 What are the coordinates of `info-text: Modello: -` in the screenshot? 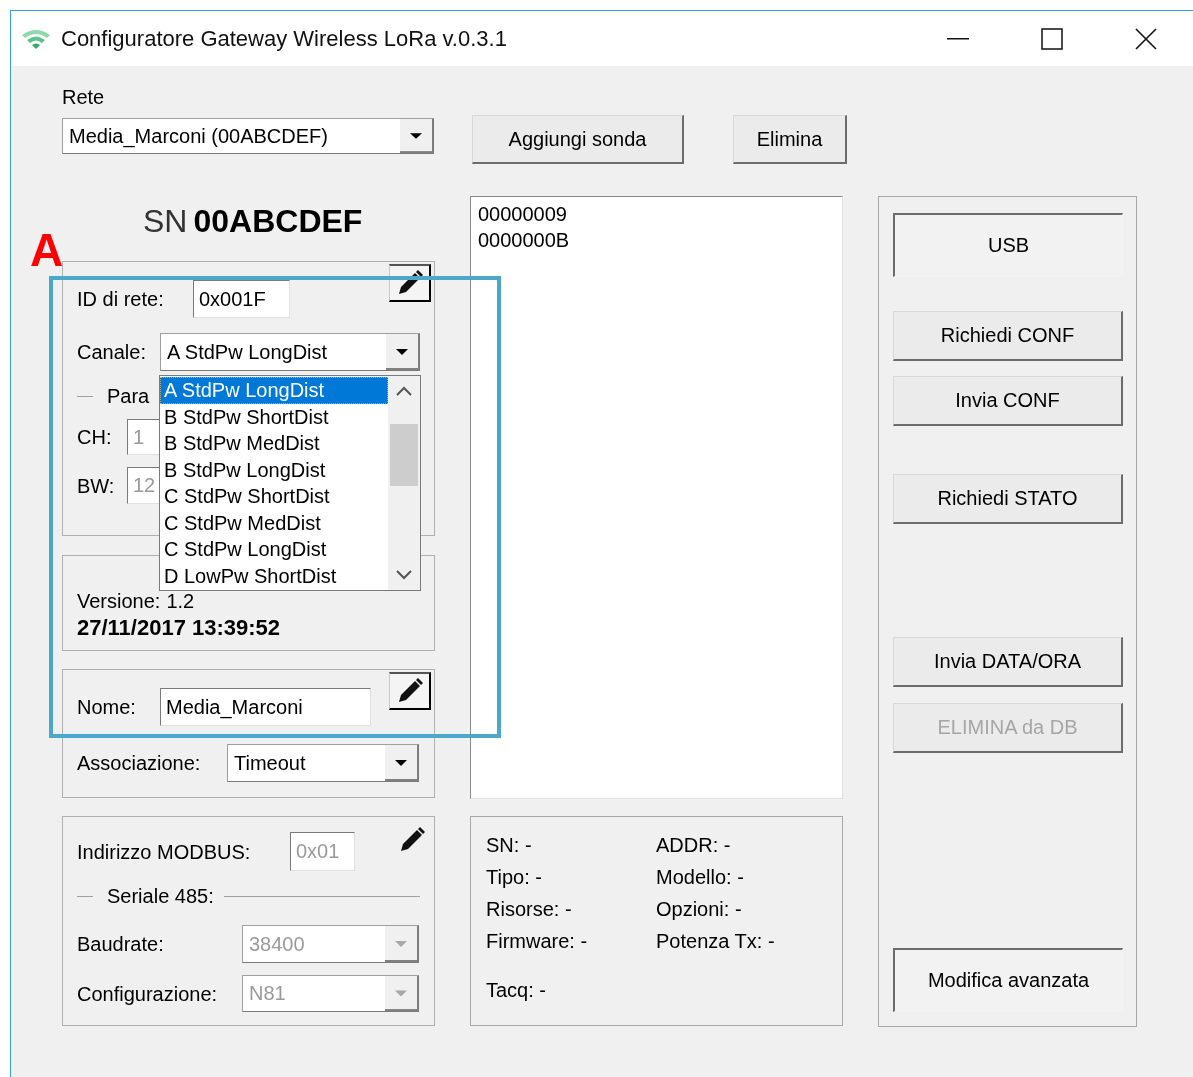 It's located at (700, 877).